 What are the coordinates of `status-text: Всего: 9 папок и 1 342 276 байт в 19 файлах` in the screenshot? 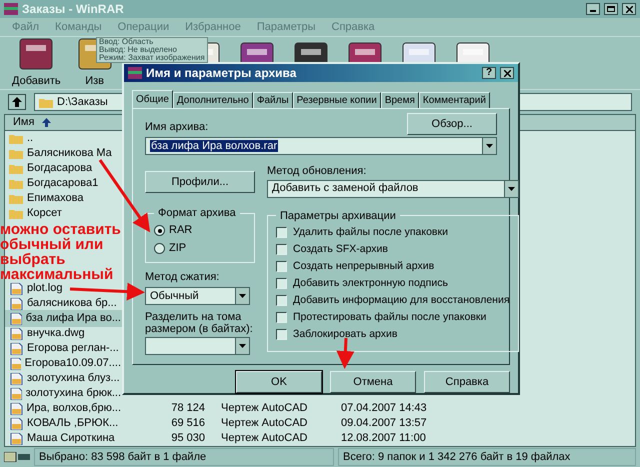 It's located at (487, 457).